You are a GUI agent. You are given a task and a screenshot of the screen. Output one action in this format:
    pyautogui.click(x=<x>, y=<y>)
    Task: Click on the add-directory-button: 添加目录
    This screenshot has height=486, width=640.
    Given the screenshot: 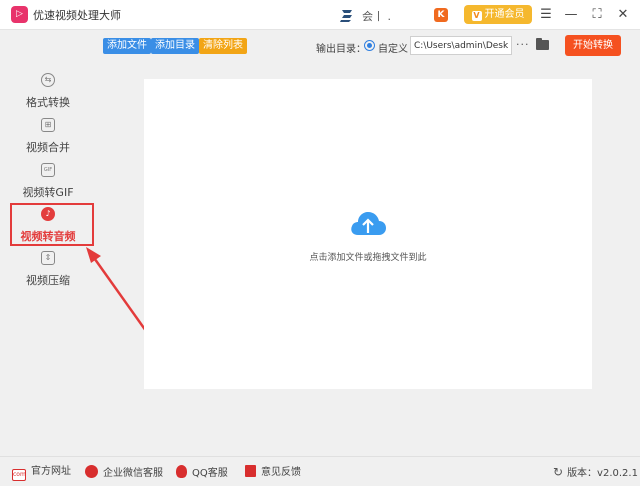 What is the action you would take?
    pyautogui.click(x=175, y=46)
    